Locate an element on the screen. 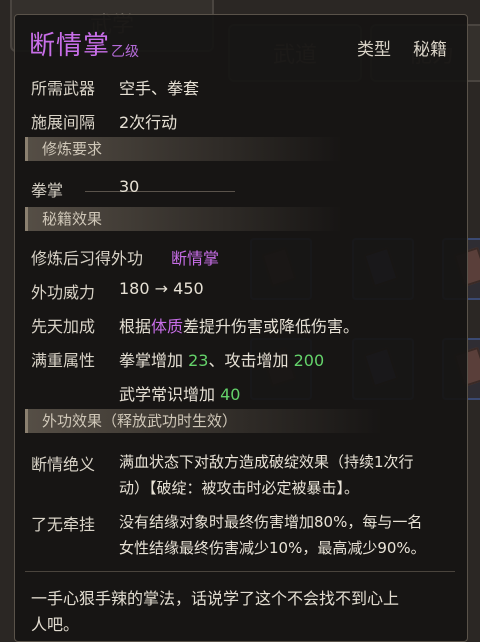 Image resolution: width=480 pixels, height=642 pixels. external-effects-header: 外功效果（释放武功时生效） is located at coordinates (203, 421).